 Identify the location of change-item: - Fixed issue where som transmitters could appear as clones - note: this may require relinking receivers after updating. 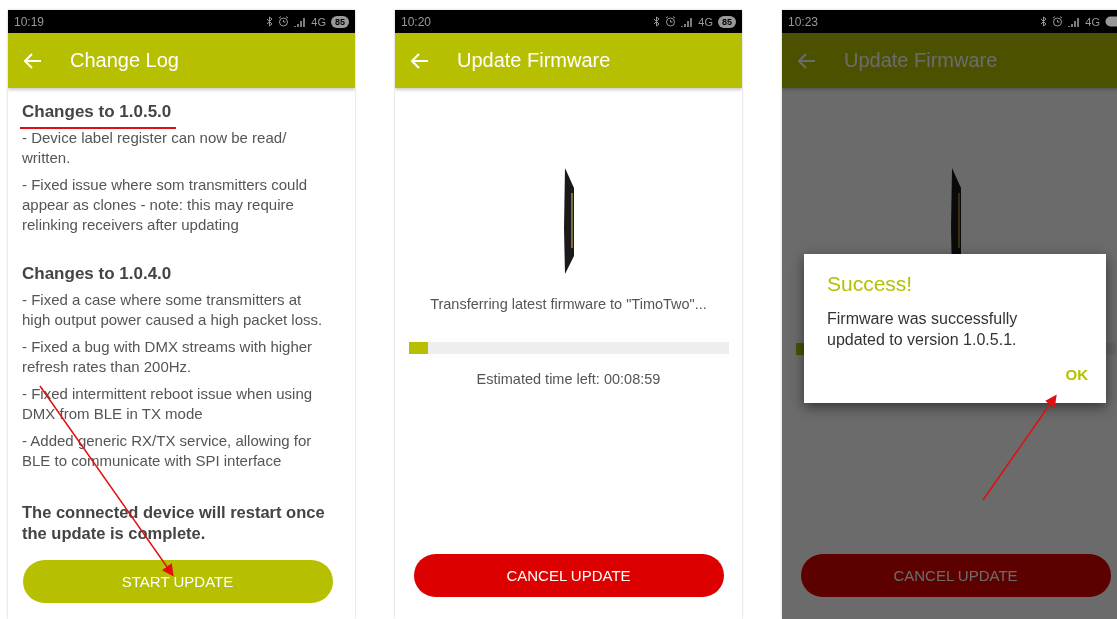
(165, 205).